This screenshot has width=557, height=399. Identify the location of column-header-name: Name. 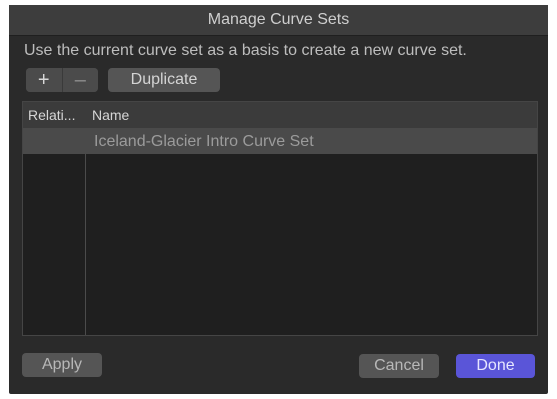
(110, 115).